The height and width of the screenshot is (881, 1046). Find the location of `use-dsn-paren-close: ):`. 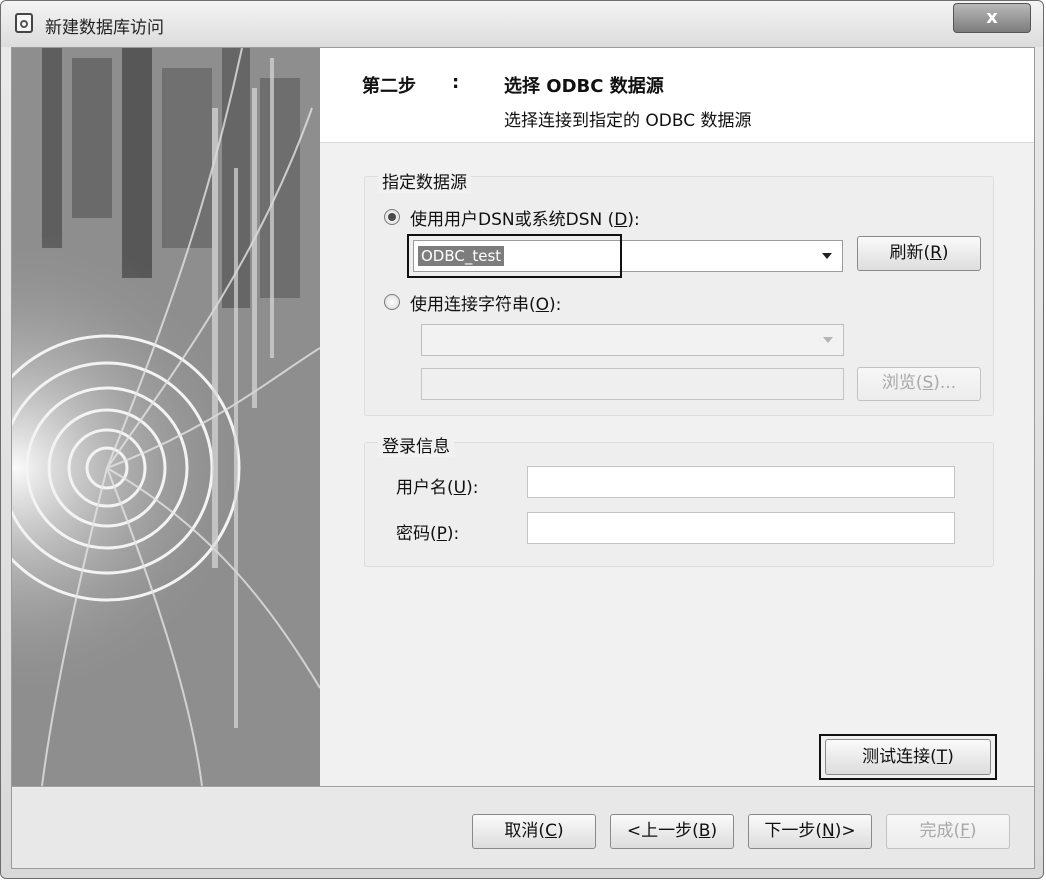

use-dsn-paren-close: ): is located at coordinates (633, 220).